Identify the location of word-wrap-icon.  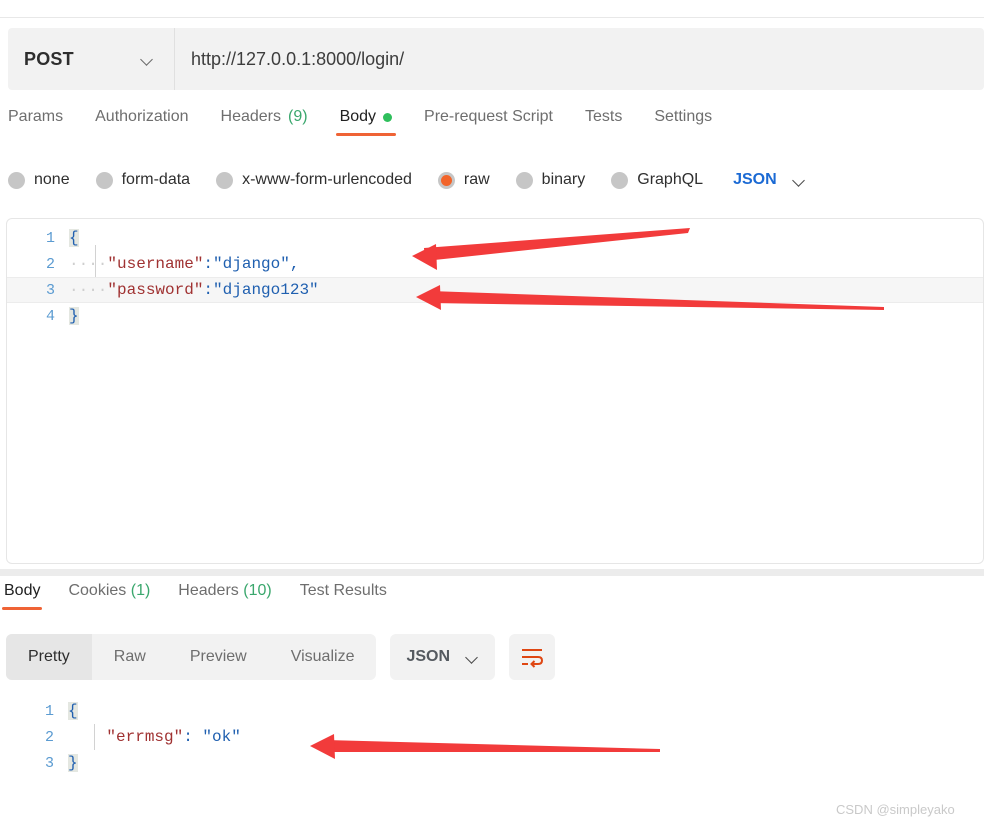
(533, 658).